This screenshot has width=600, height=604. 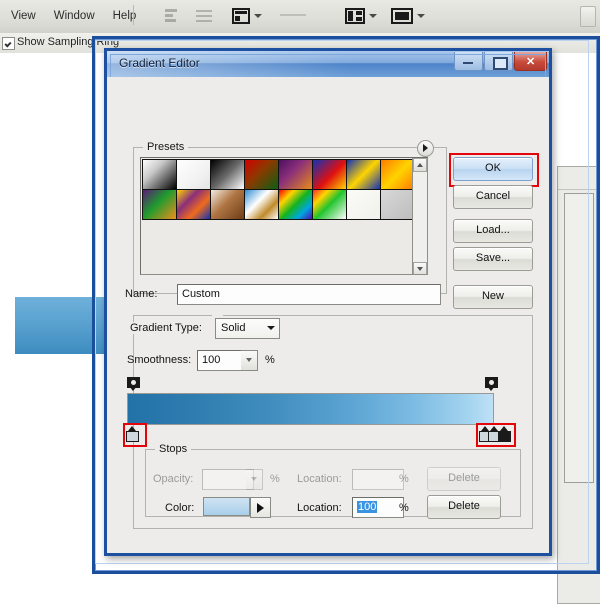 I want to click on screen-mode-icon, so click(x=401, y=16).